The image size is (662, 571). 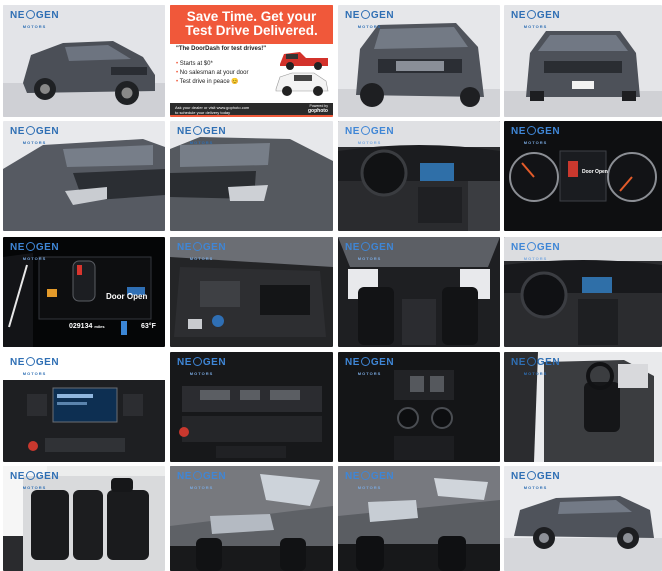 I want to click on outside-temp-readout: 63°F, so click(x=148, y=326).